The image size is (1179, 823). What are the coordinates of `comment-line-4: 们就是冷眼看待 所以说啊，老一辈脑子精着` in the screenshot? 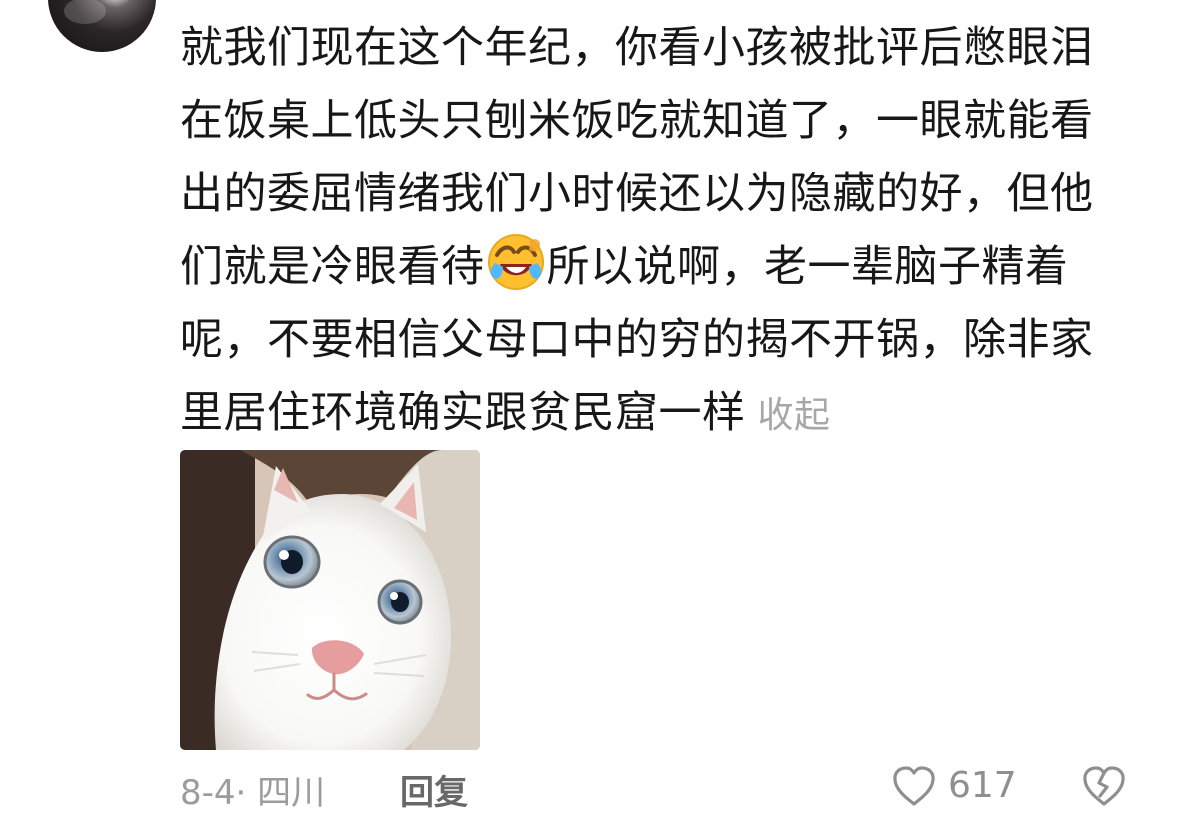 It's located at (645, 267).